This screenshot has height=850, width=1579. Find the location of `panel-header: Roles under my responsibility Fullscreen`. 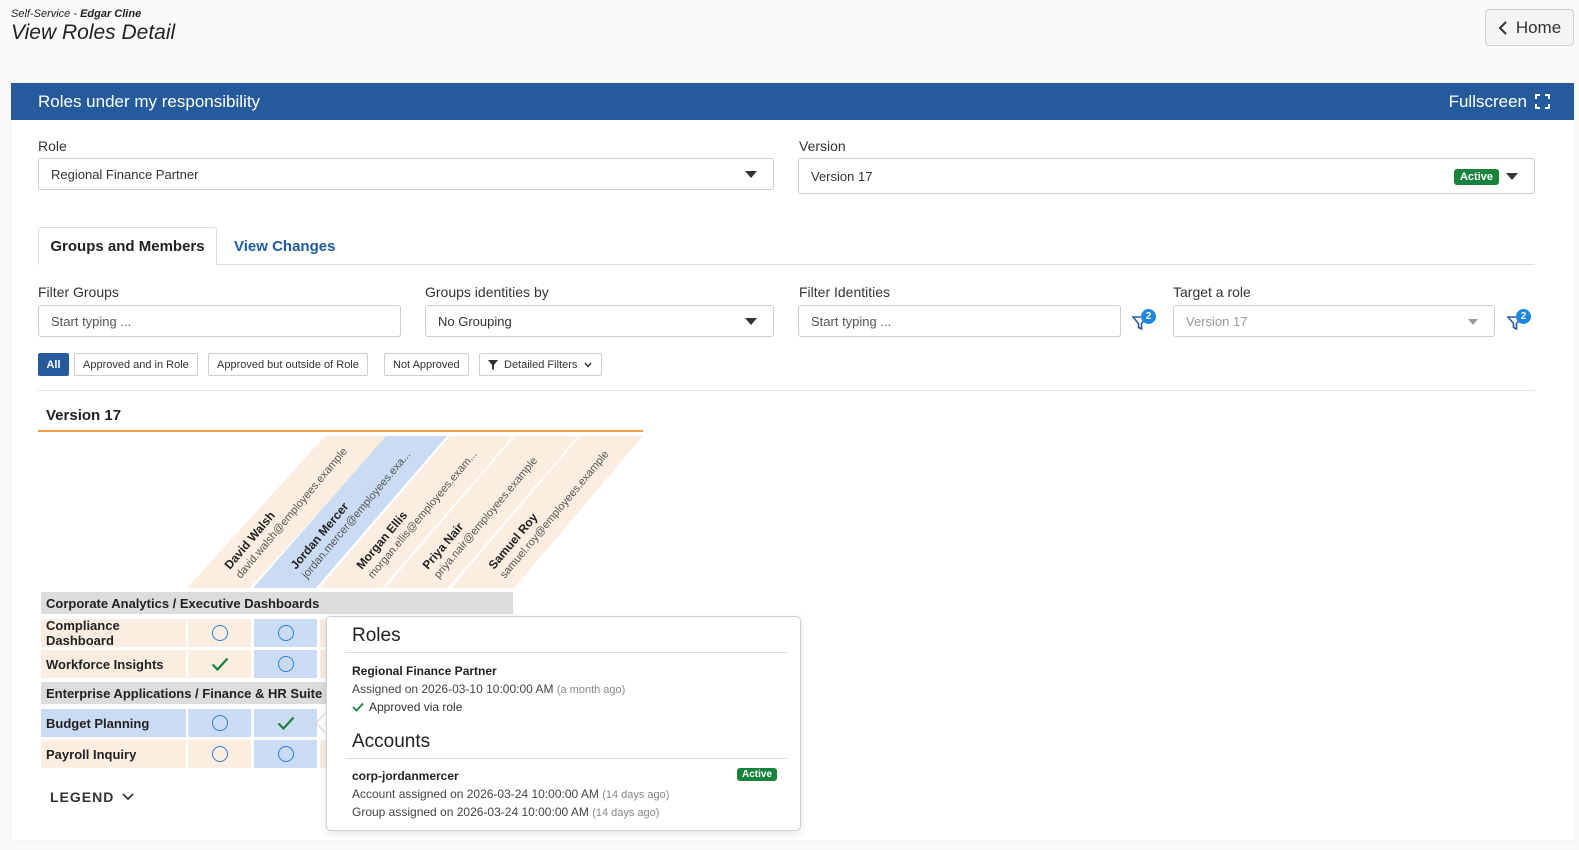

panel-header: Roles under my responsibility Fullscreen is located at coordinates (792, 101).